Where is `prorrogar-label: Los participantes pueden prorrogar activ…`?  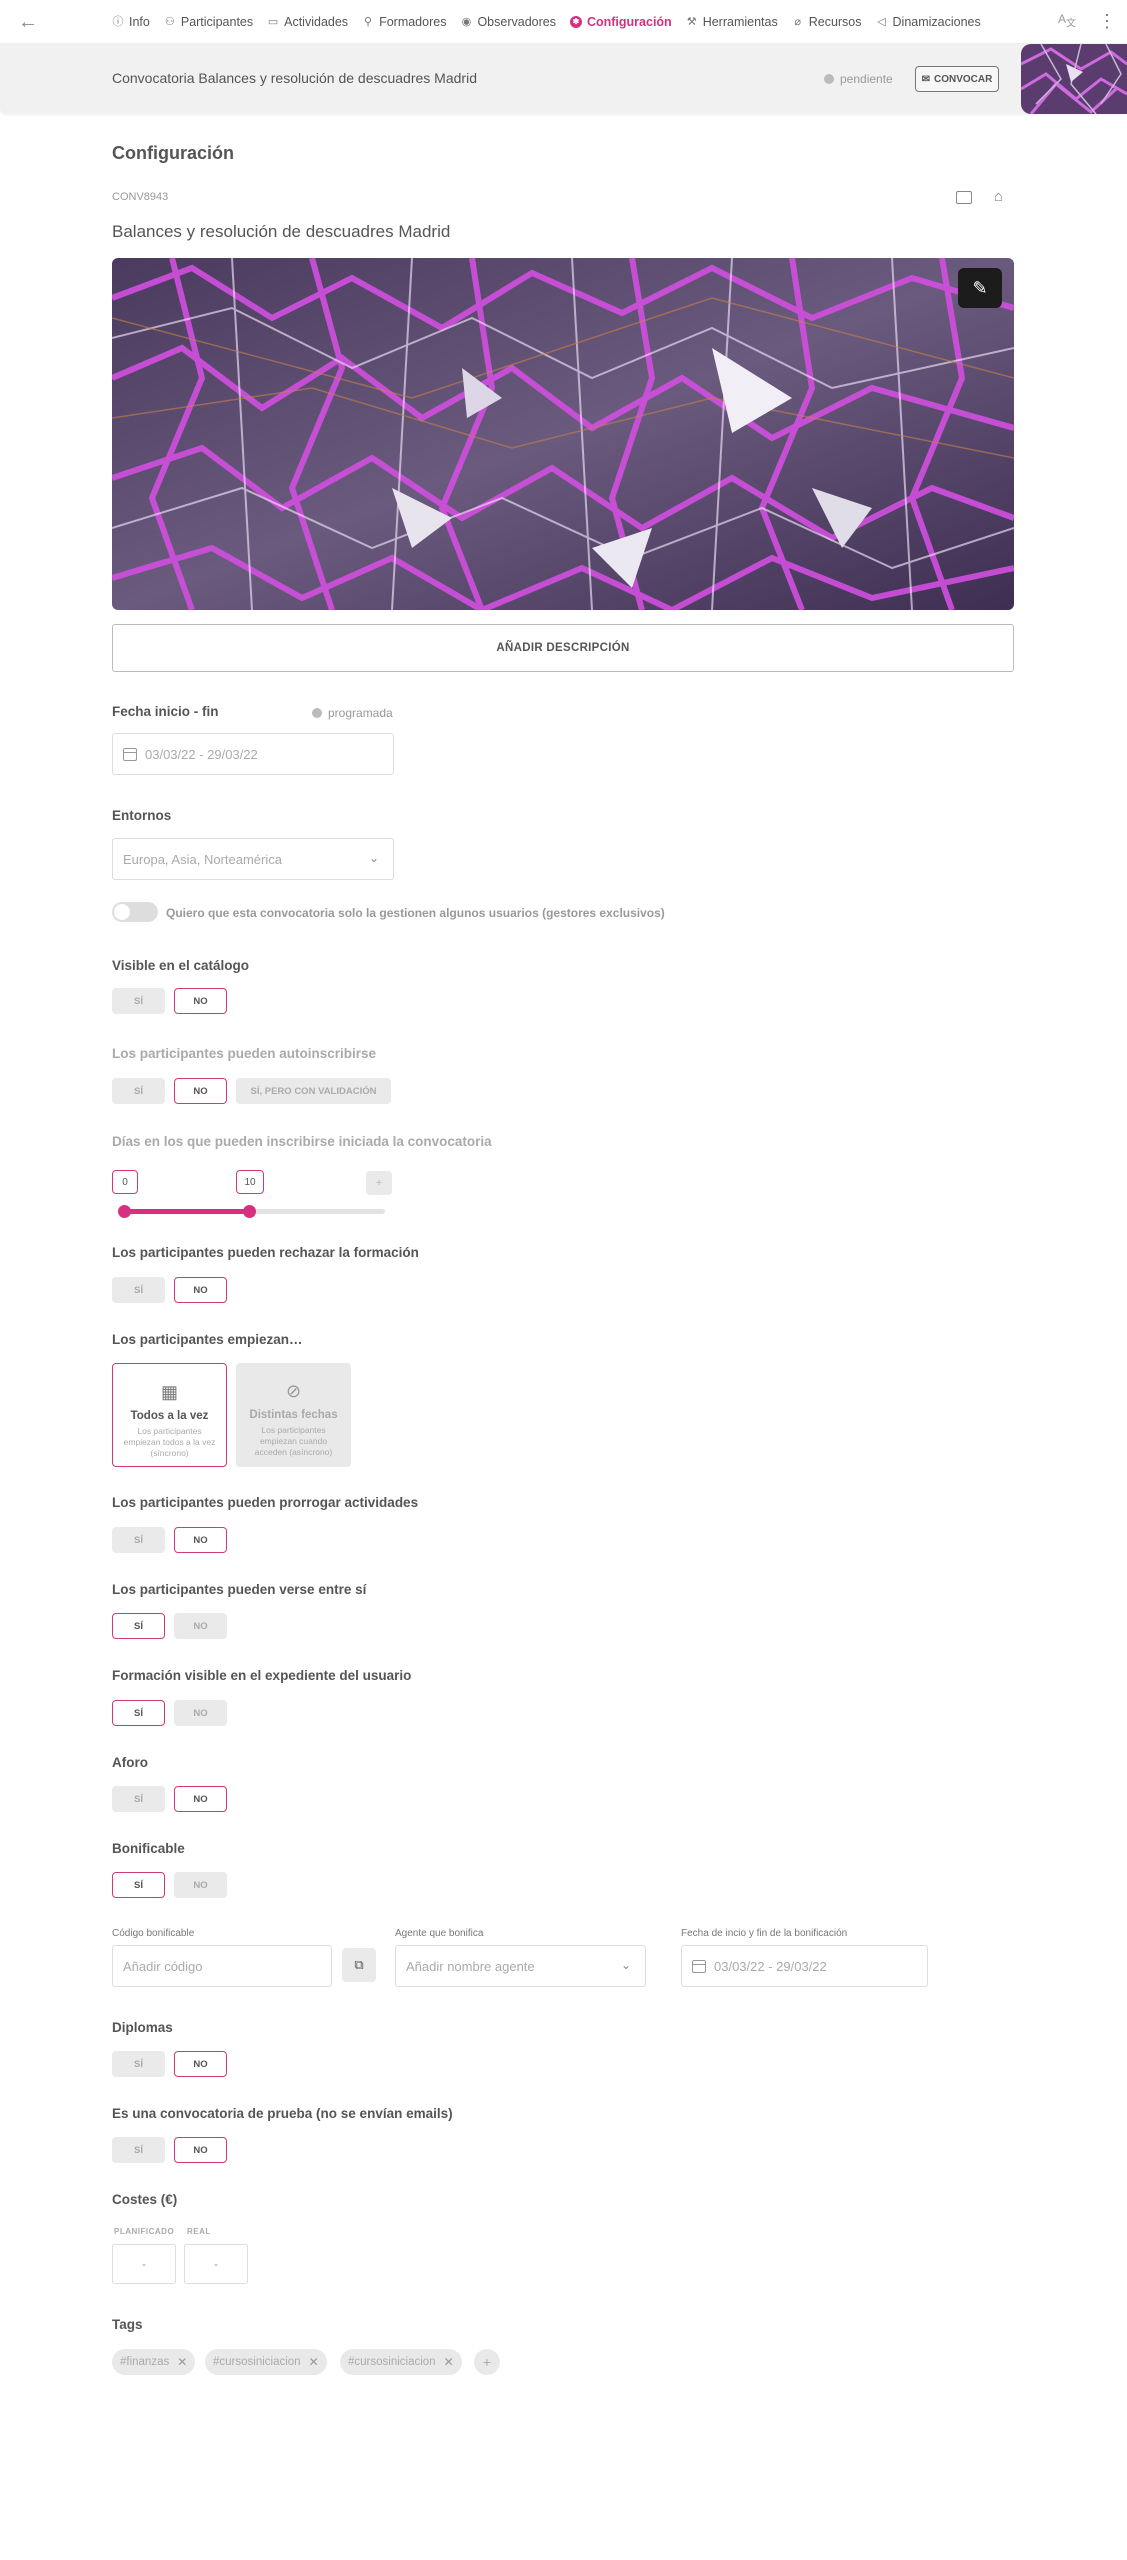 prorrogar-label: Los participantes pueden prorrogar activ… is located at coordinates (265, 1502).